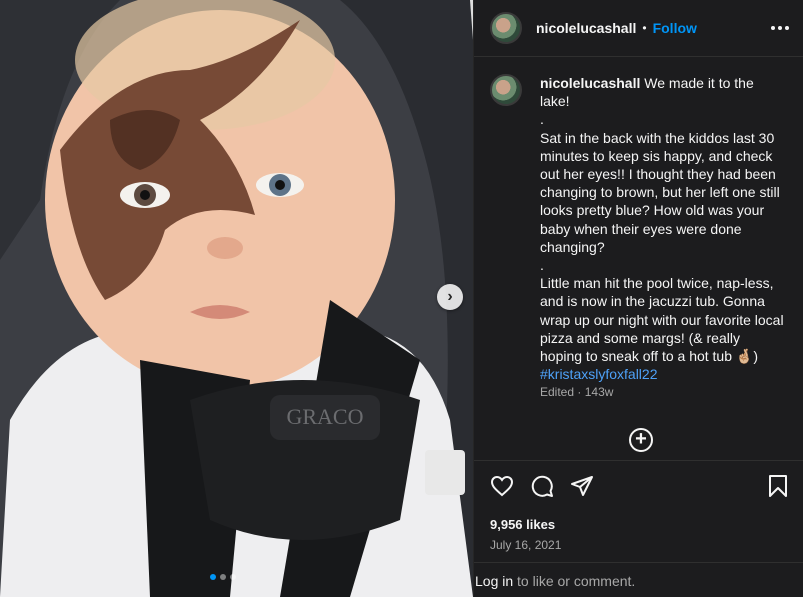 The image size is (803, 597). I want to click on author-username: nicolelucashall, so click(586, 28).